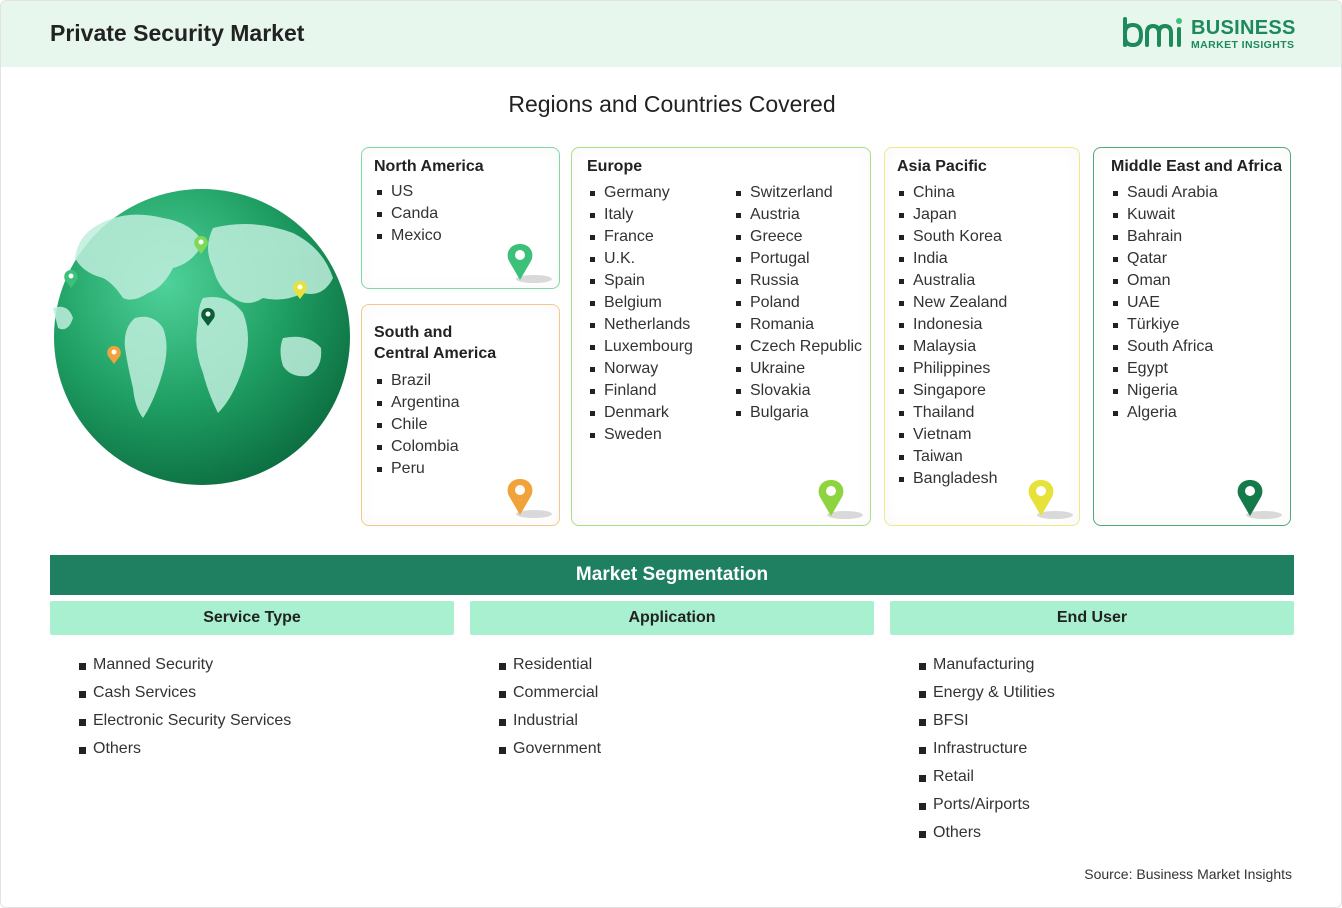 The height and width of the screenshot is (908, 1342). I want to click on country-item: Singapore, so click(952, 391).